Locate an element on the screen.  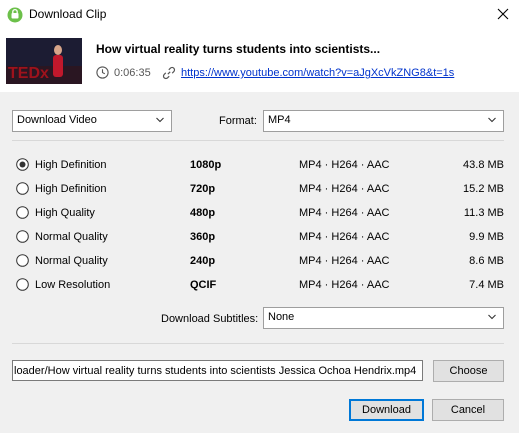
file-size-label: 15.2 MB is located at coordinates (483, 189).